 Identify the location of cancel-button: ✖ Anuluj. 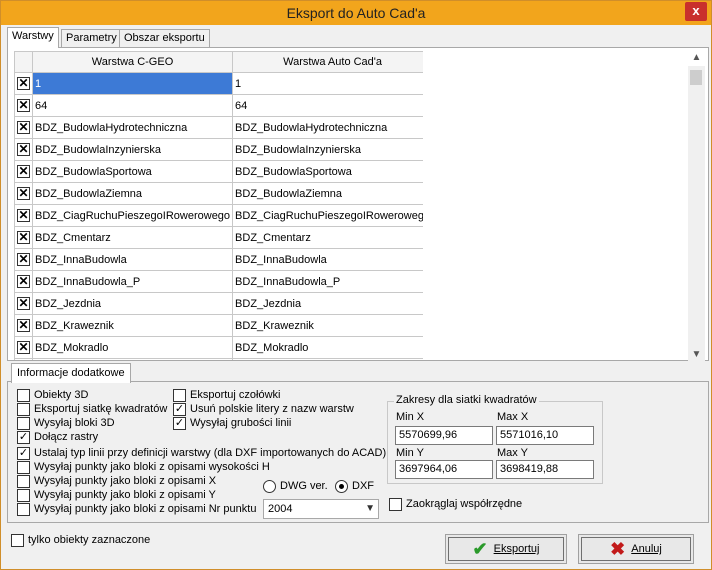
(636, 549).